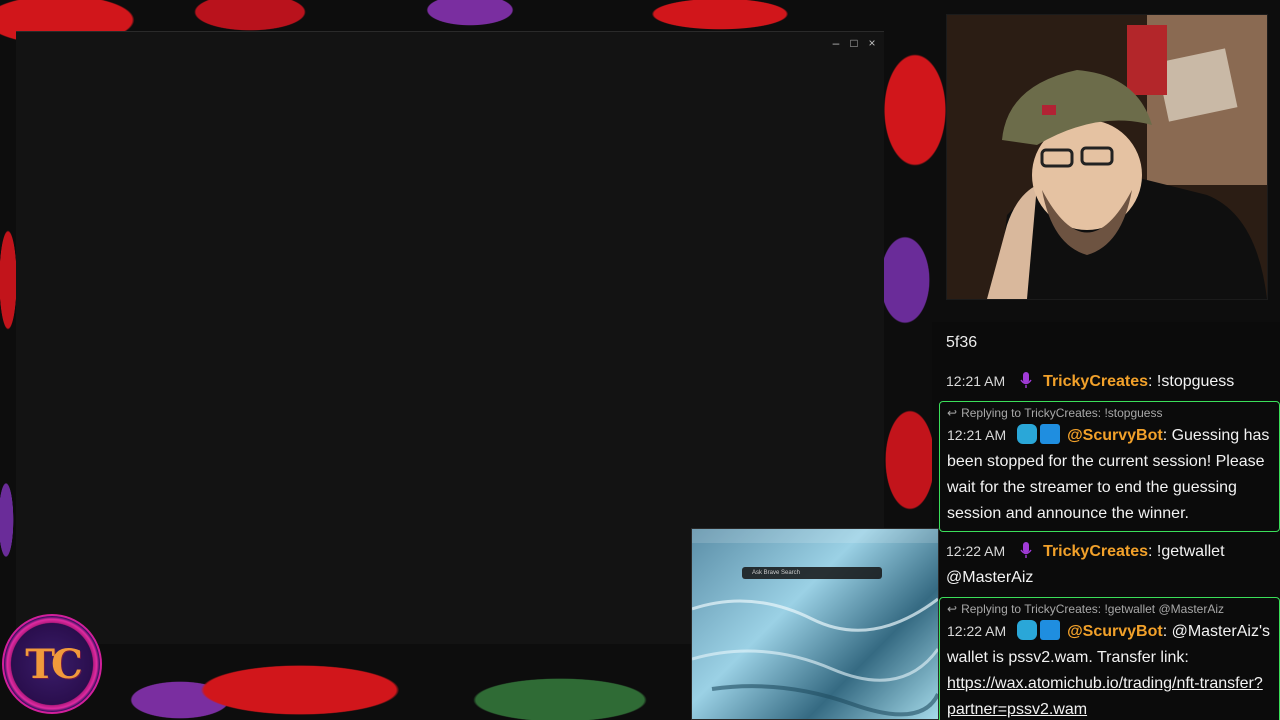 The width and height of the screenshot is (1280, 720). I want to click on channel-logo: TC, so click(52, 664).